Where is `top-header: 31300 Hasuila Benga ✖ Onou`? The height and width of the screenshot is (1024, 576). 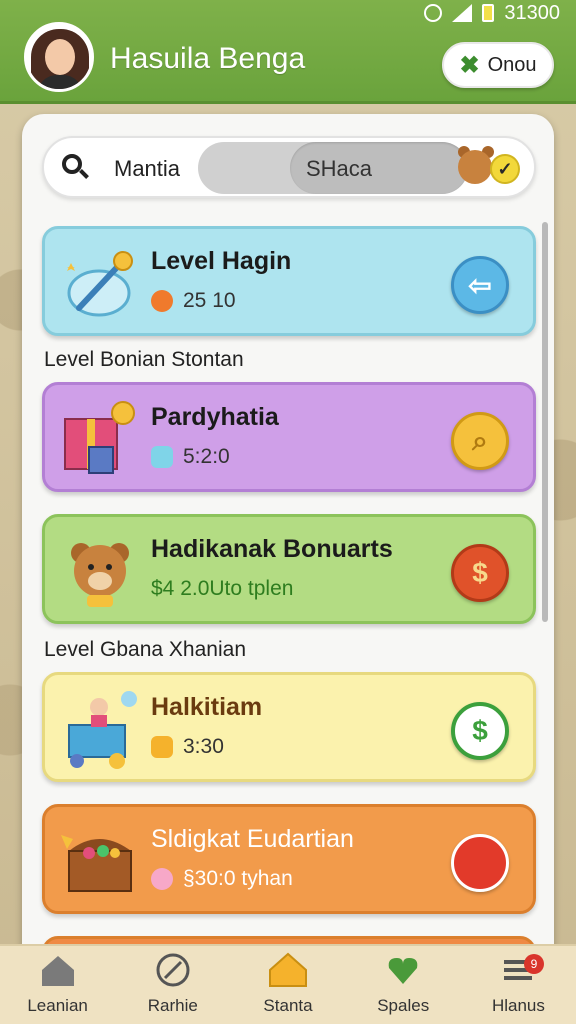
top-header: 31300 Hasuila Benga ✖ Onou is located at coordinates (288, 52).